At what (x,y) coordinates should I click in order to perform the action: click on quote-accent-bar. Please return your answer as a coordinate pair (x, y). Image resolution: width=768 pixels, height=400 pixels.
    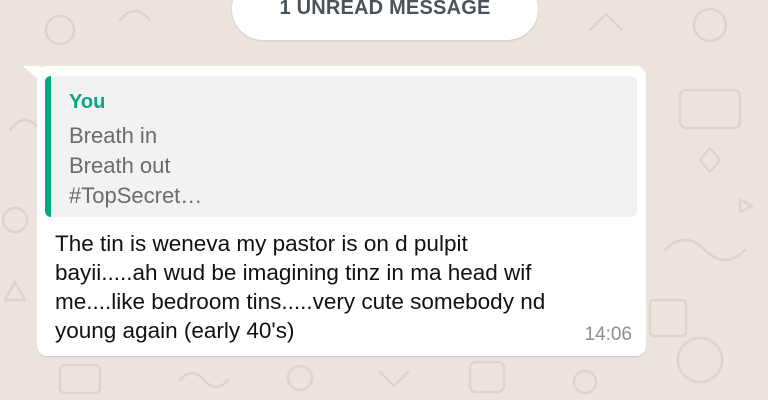
    Looking at the image, I should click on (48, 146).